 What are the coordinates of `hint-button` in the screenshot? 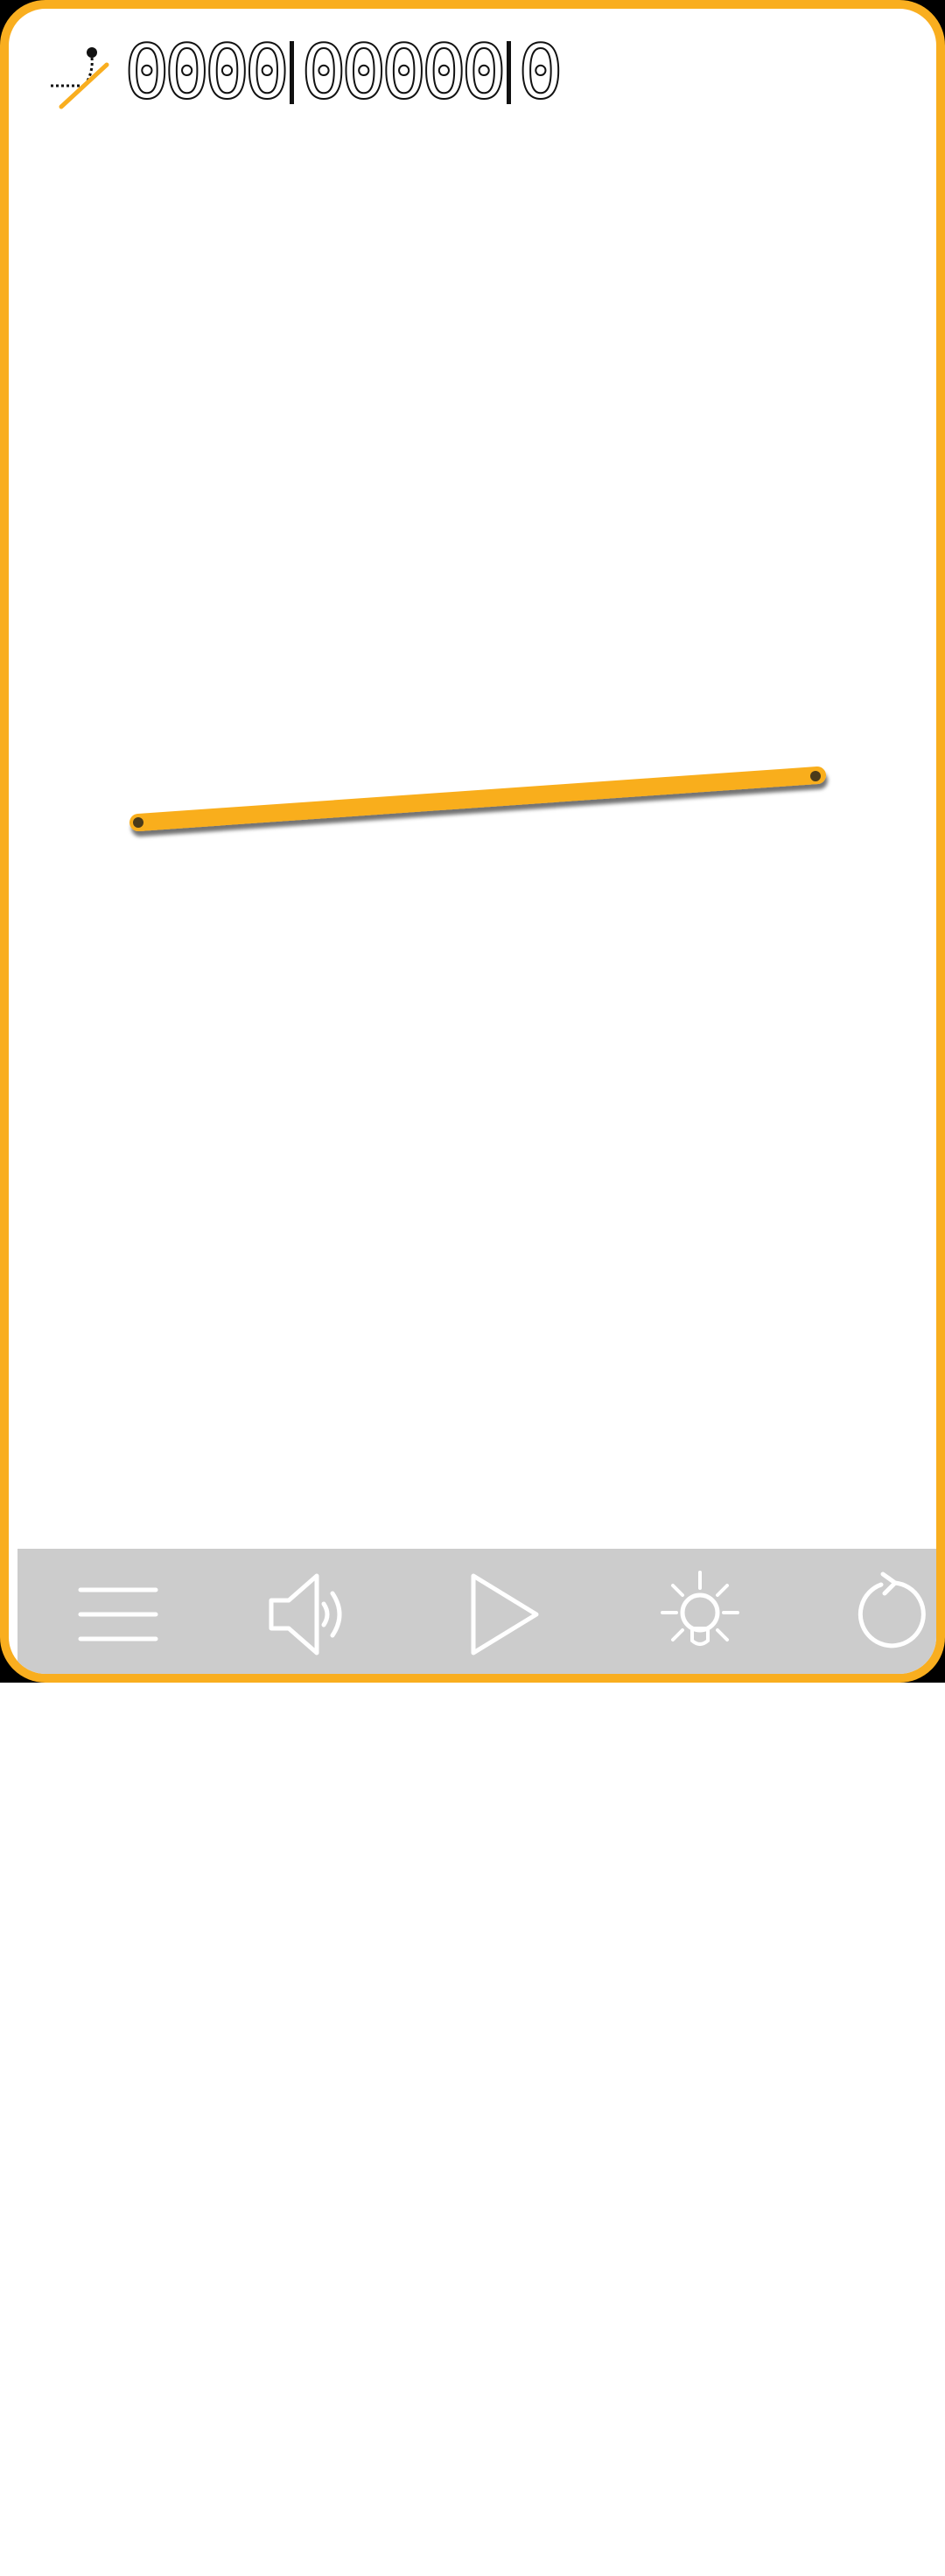 It's located at (700, 1614).